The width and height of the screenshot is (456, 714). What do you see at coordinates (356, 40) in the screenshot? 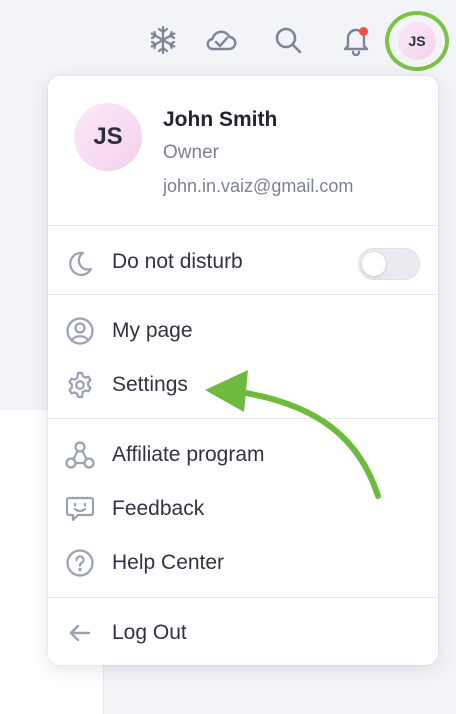
I see `bell-icon` at bounding box center [356, 40].